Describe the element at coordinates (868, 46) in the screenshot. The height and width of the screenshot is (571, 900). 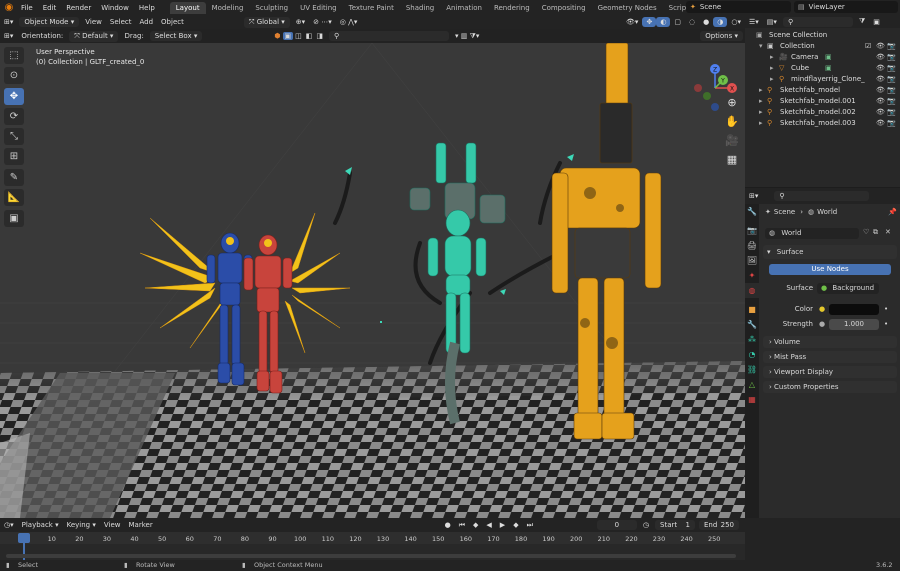
I see `checkbox-icon: ☑` at that location.